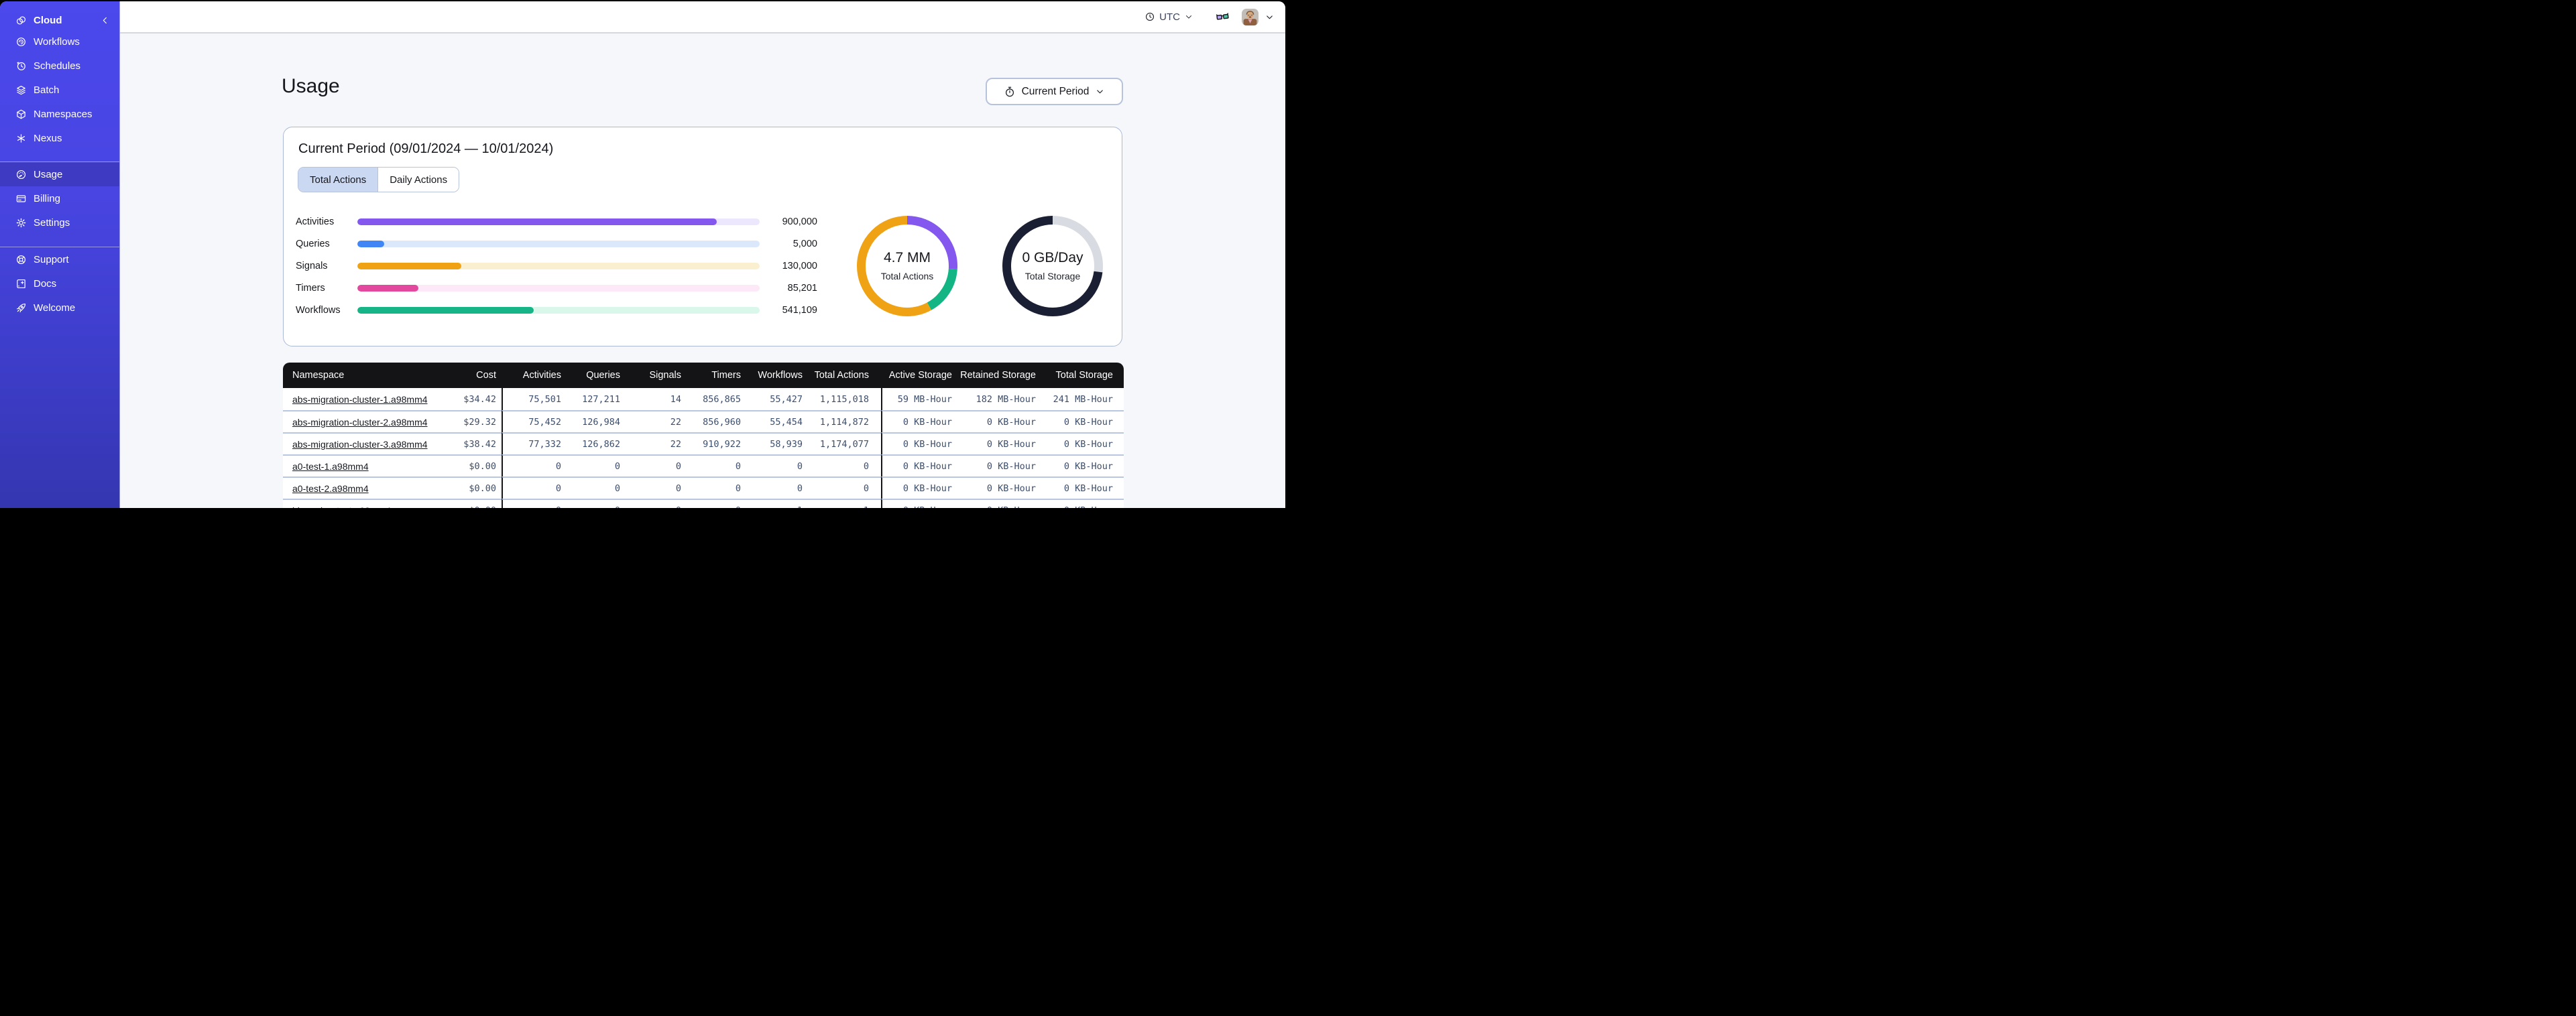 The image size is (2576, 1016). I want to click on docs-book-icon, so click(21, 284).